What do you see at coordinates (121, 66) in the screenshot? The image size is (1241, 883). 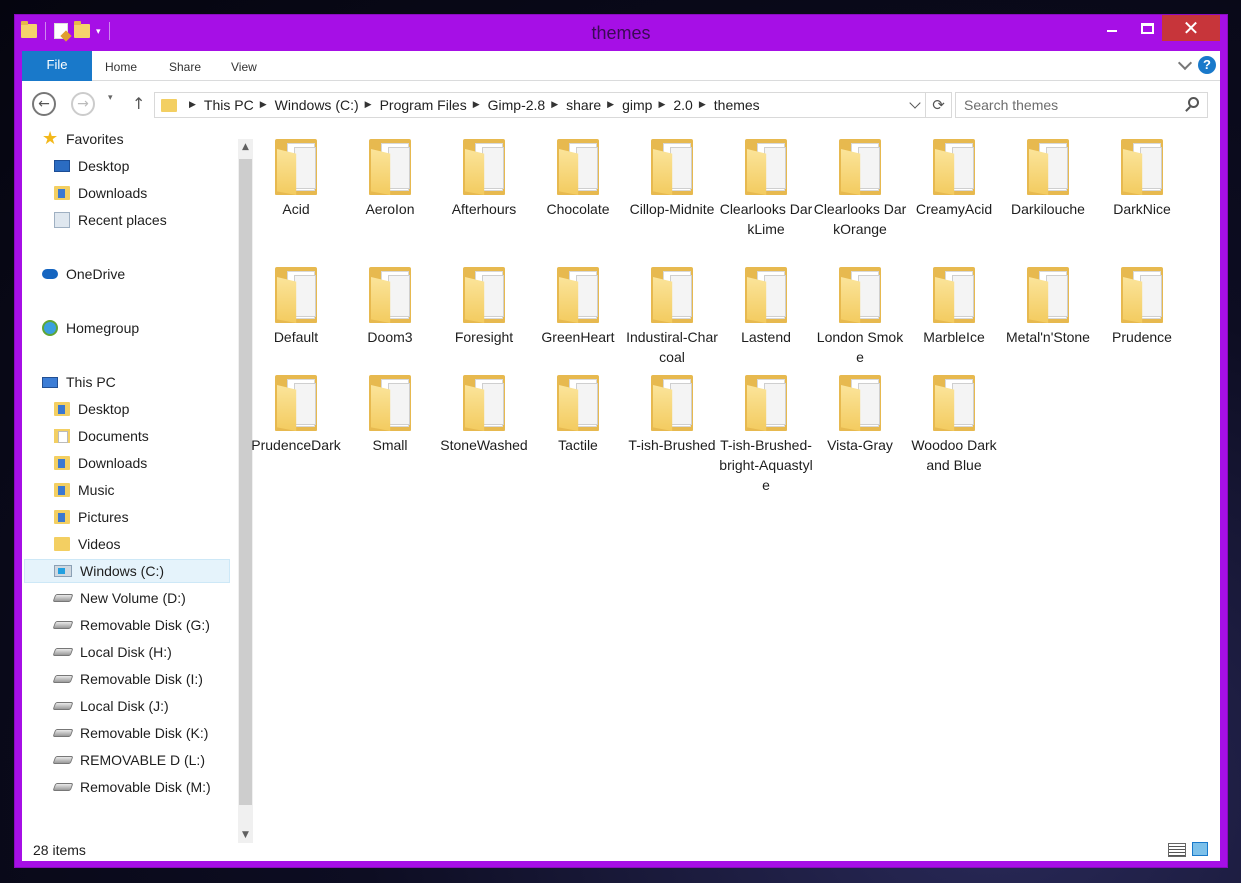 I see `tab-home: Home` at bounding box center [121, 66].